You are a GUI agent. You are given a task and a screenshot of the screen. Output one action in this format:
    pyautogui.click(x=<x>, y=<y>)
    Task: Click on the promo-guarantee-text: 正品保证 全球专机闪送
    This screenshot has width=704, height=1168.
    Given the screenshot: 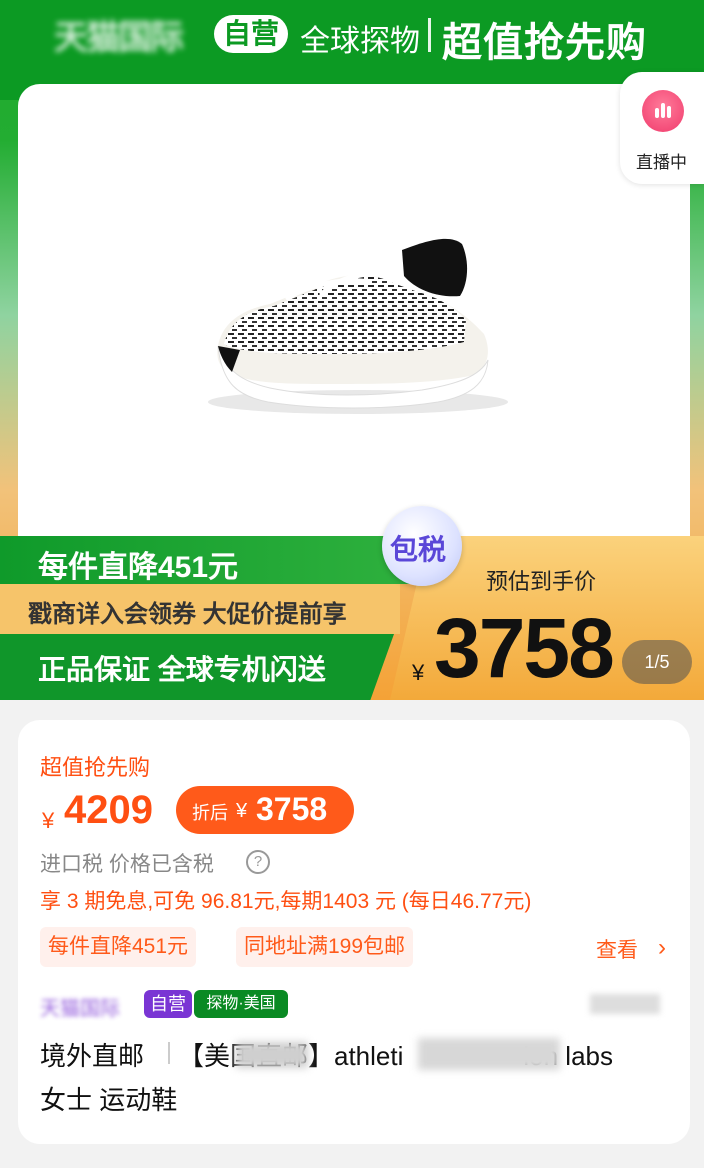 What is the action you would take?
    pyautogui.click(x=182, y=669)
    